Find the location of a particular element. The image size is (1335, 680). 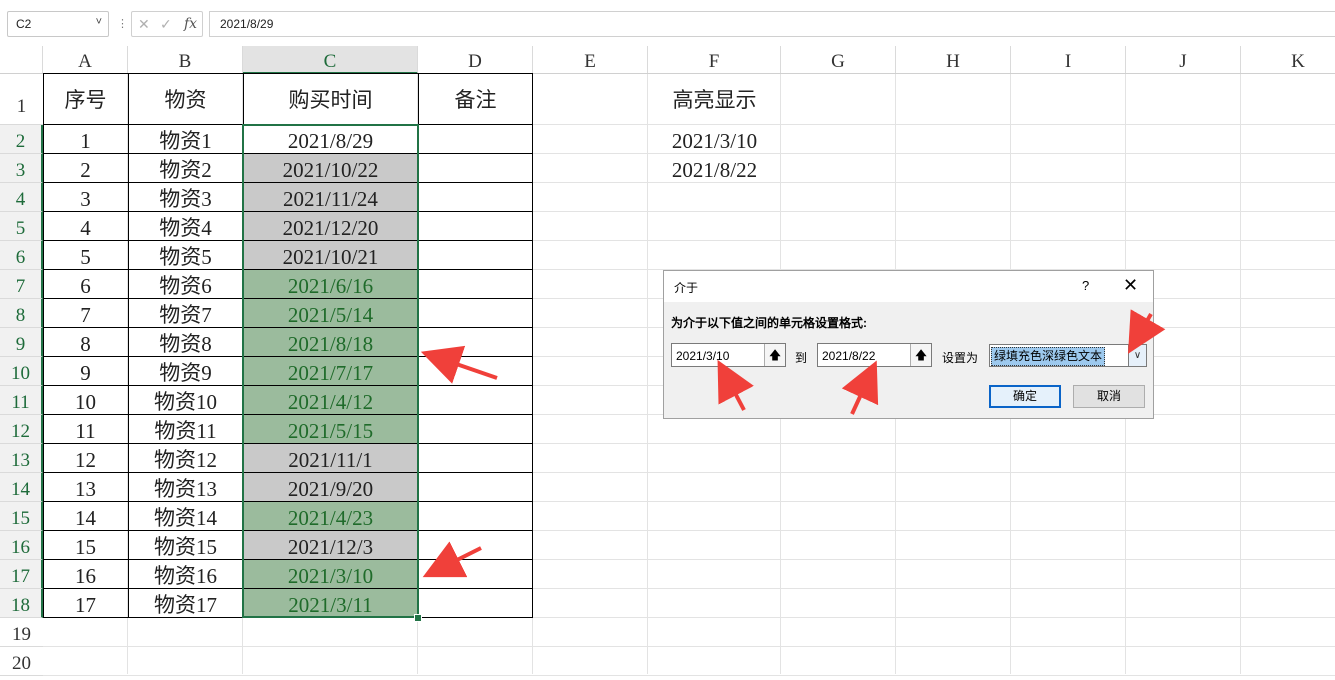

select-all-corner is located at coordinates (21, 60).